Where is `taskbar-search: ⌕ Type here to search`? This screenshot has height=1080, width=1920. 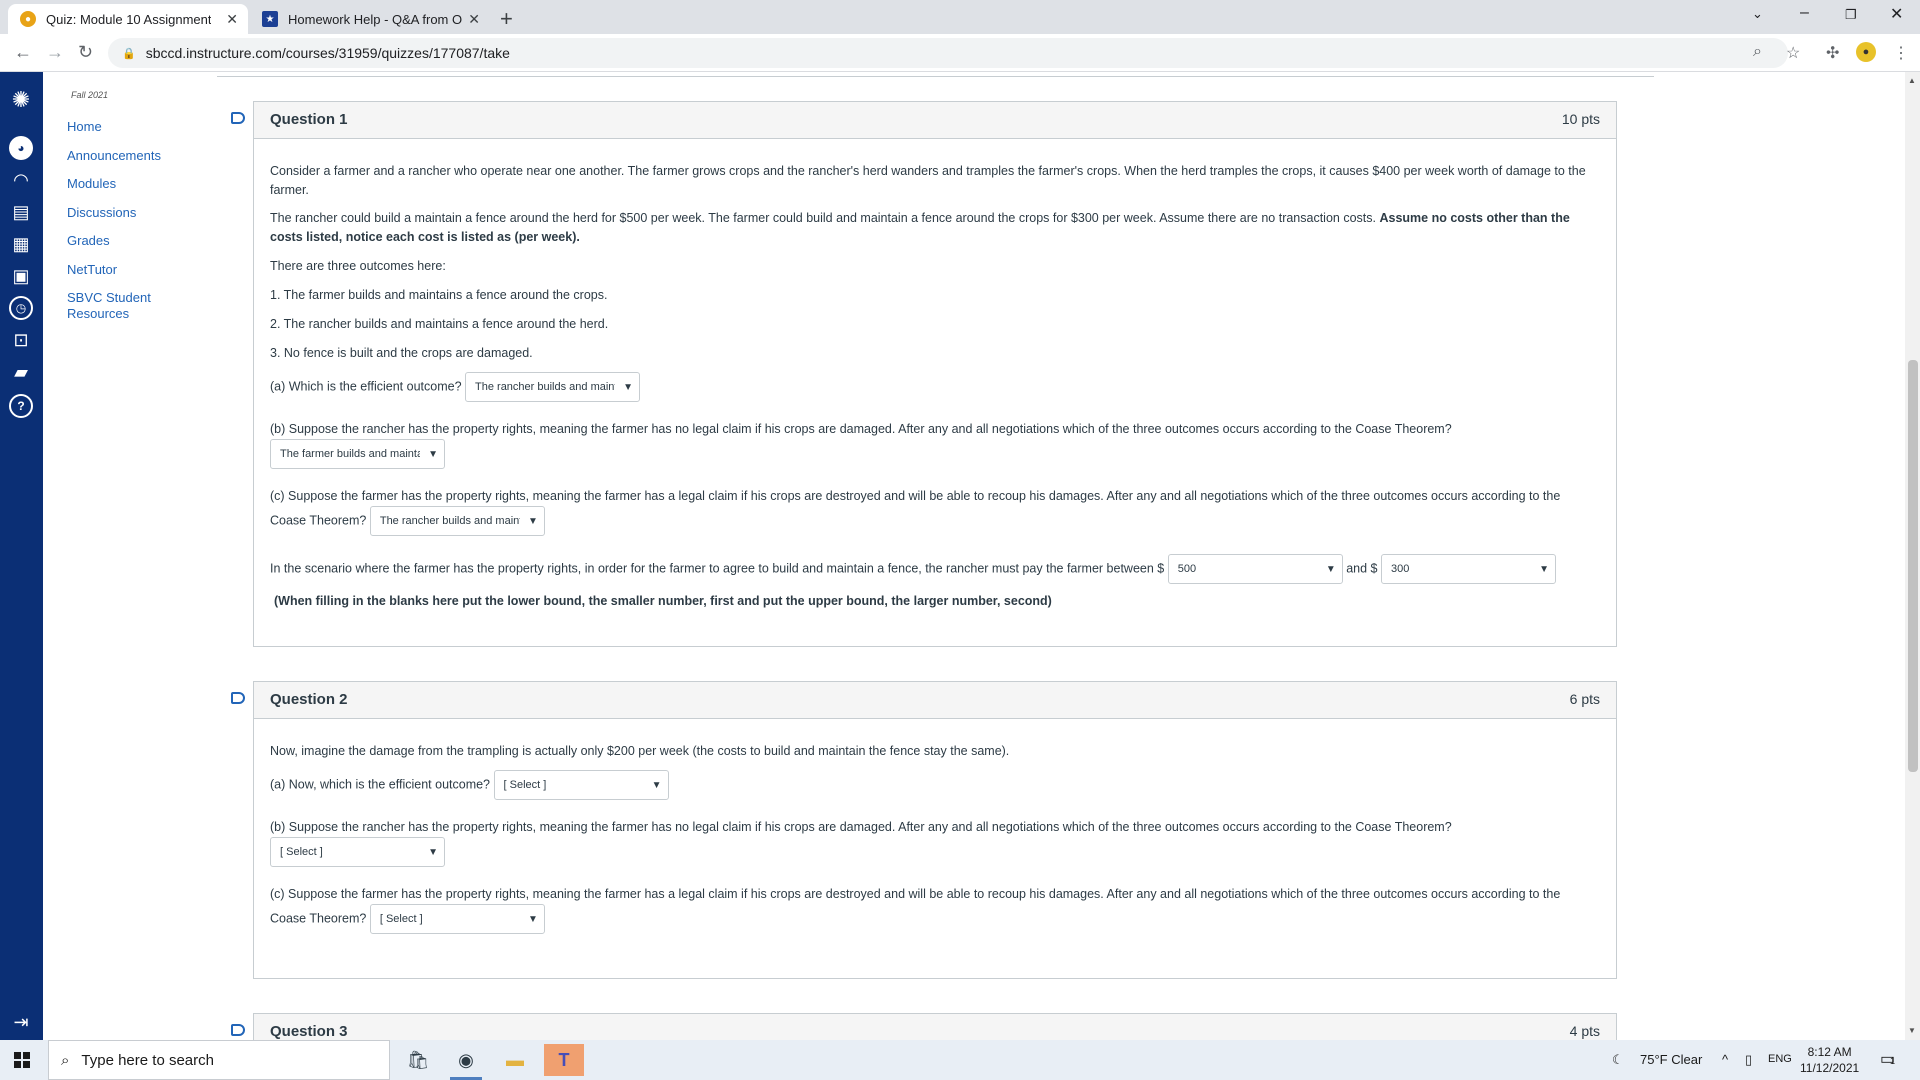 taskbar-search: ⌕ Type here to search is located at coordinates (219, 1060).